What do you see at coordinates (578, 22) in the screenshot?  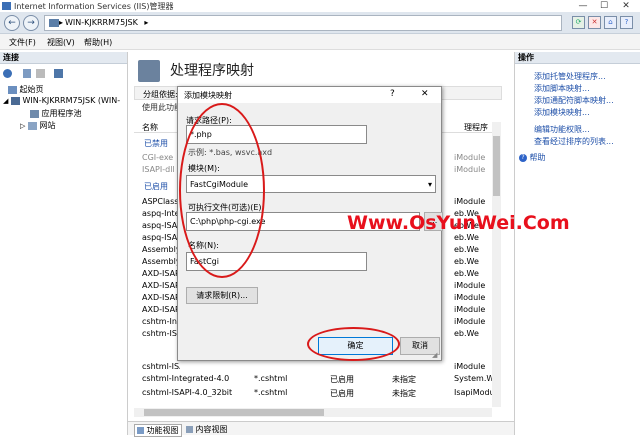 I see `refresh-icon: ⟳` at bounding box center [578, 22].